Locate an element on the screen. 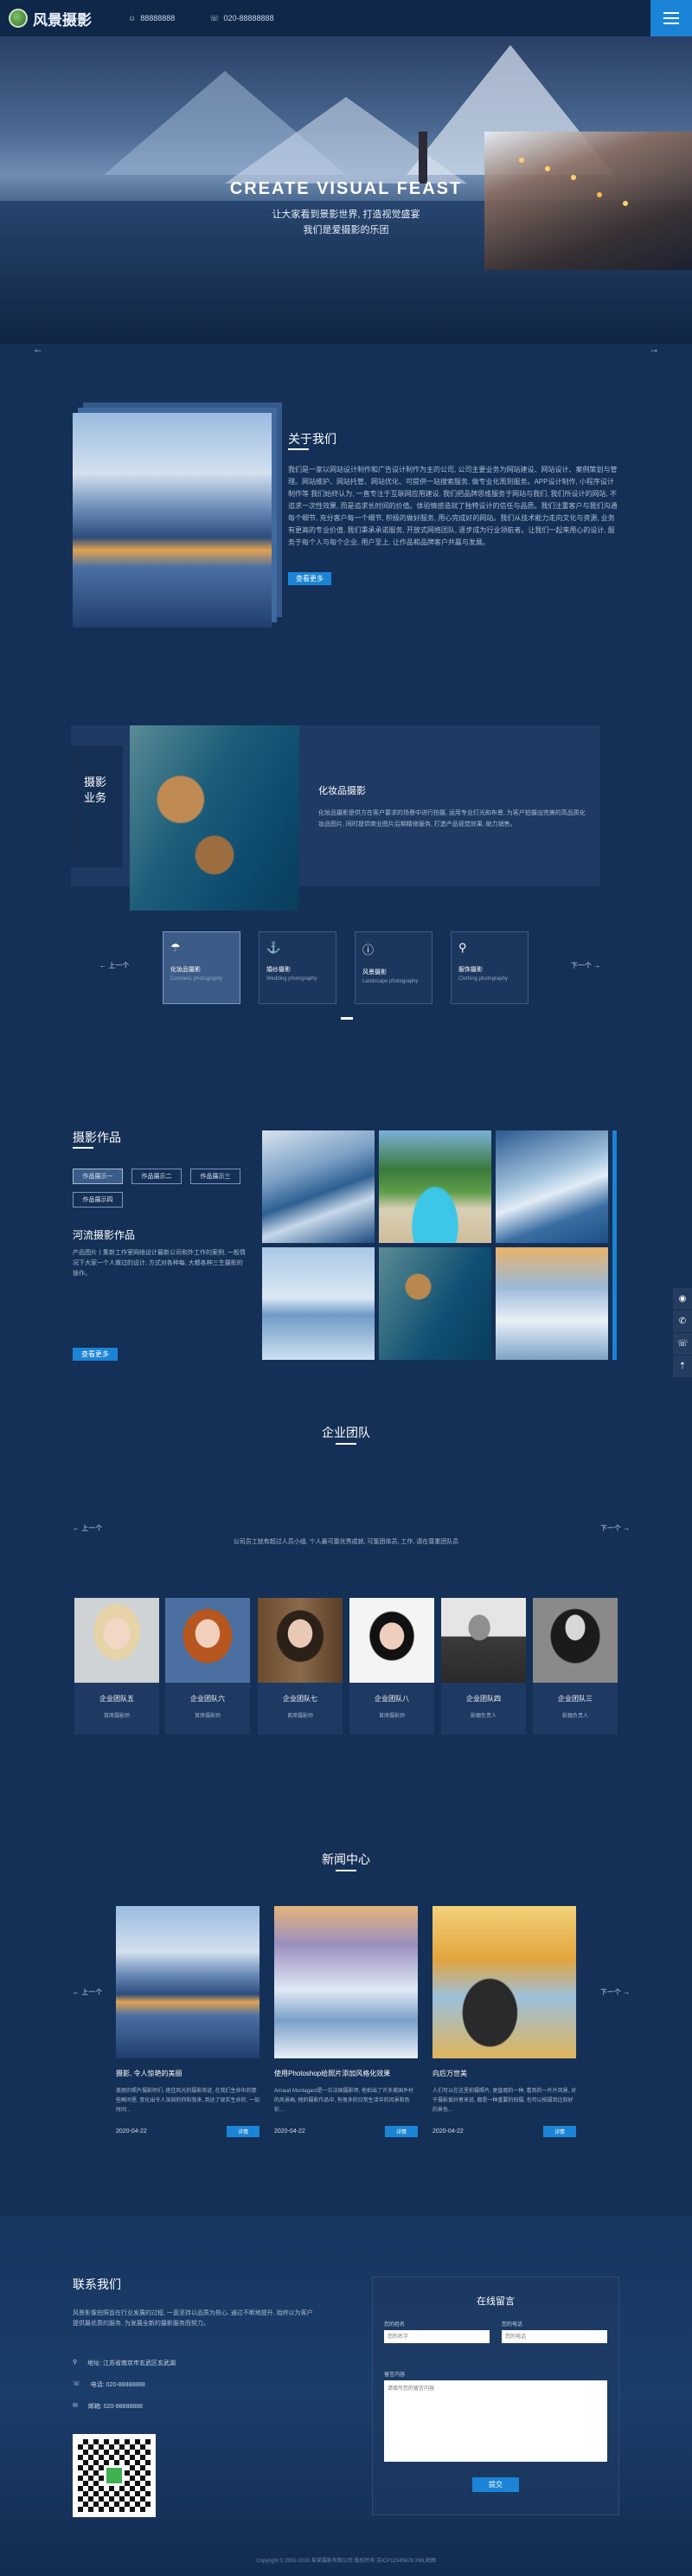  site-header: 风景摄影 ☺ 88888888 ☏ 020-88888888 is located at coordinates (346, 18).